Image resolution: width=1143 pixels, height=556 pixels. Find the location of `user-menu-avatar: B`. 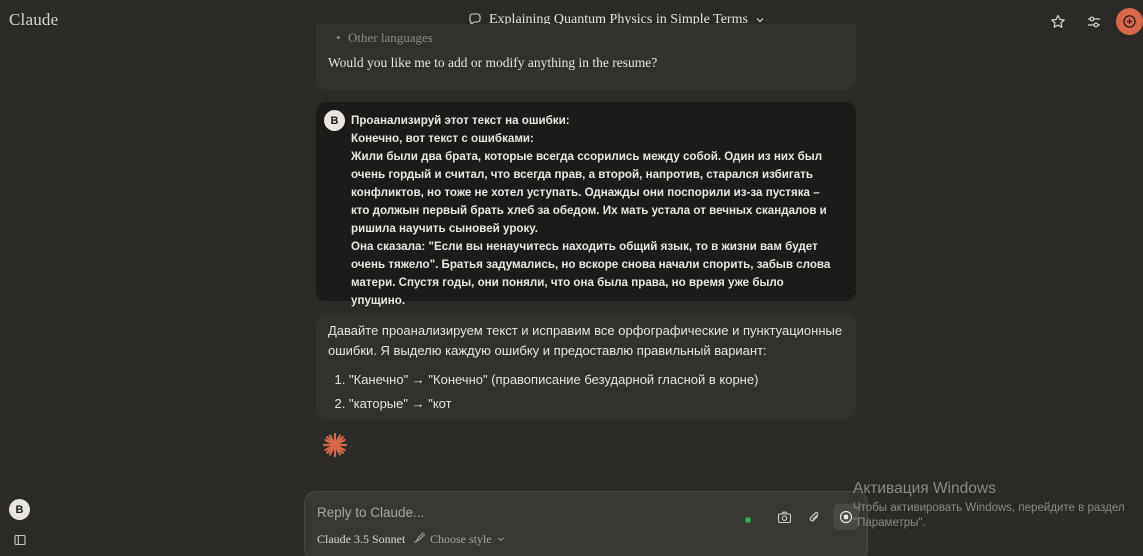

user-menu-avatar: B is located at coordinates (19, 509).